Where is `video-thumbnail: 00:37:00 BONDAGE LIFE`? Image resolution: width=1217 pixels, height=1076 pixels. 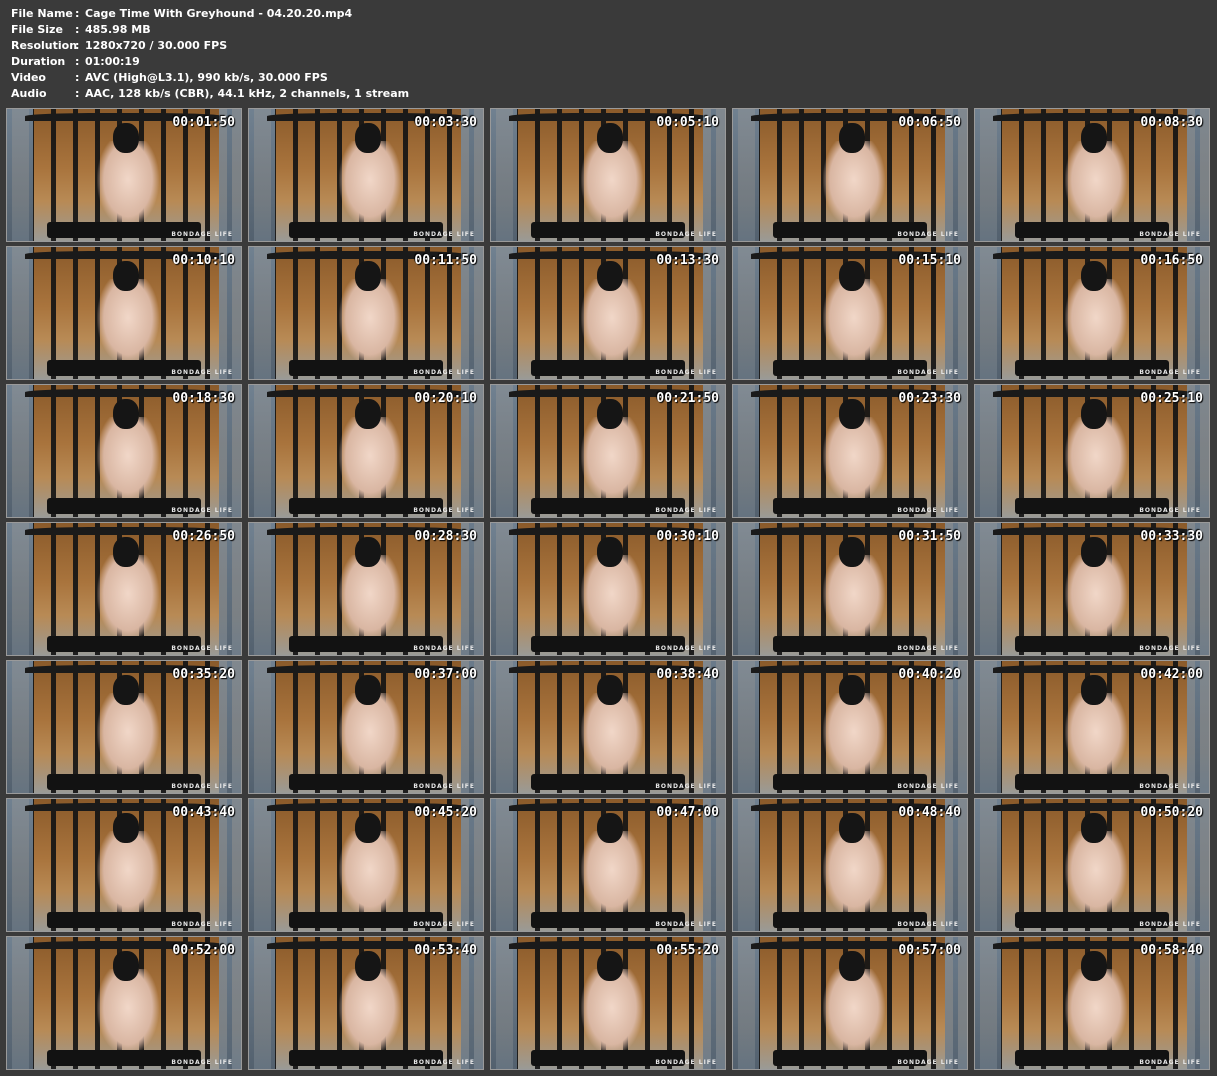
video-thumbnail: 00:37:00 BONDAGE LIFE is located at coordinates (366, 727).